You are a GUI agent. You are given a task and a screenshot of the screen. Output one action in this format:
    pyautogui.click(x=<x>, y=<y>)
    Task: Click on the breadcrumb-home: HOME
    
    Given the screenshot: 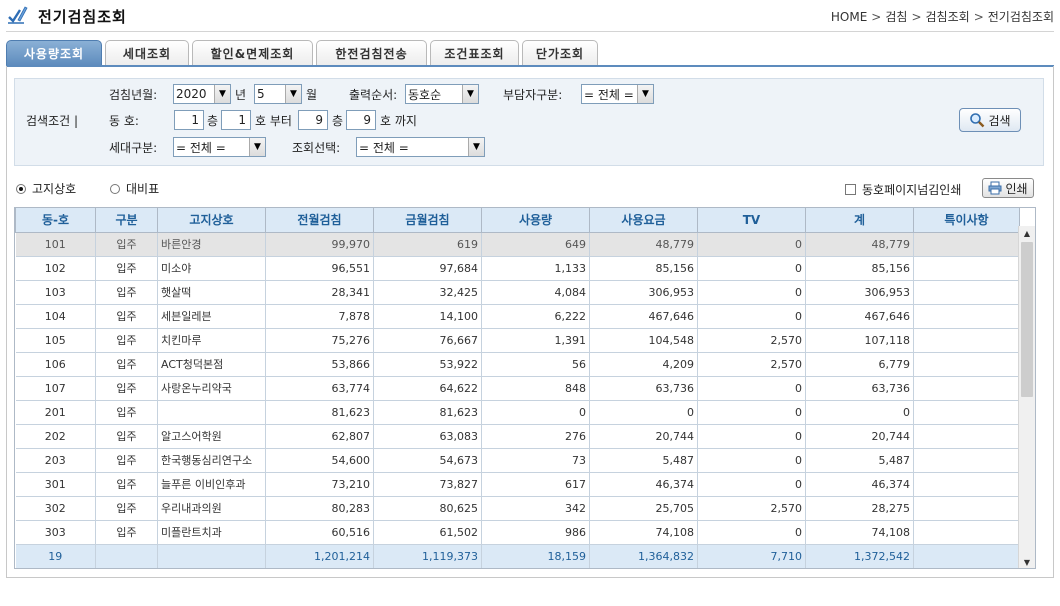 What is the action you would take?
    pyautogui.click(x=849, y=17)
    